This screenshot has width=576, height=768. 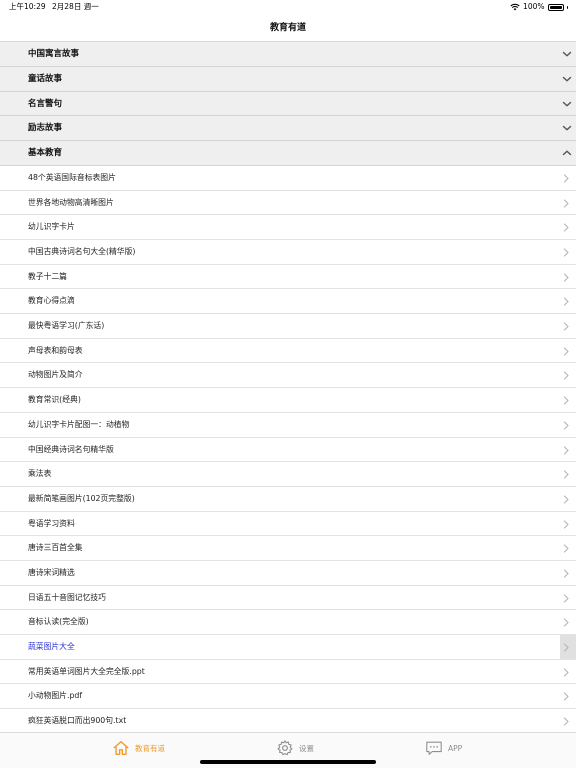 I want to click on list-item-label: 教育常识(经典), so click(x=54, y=400).